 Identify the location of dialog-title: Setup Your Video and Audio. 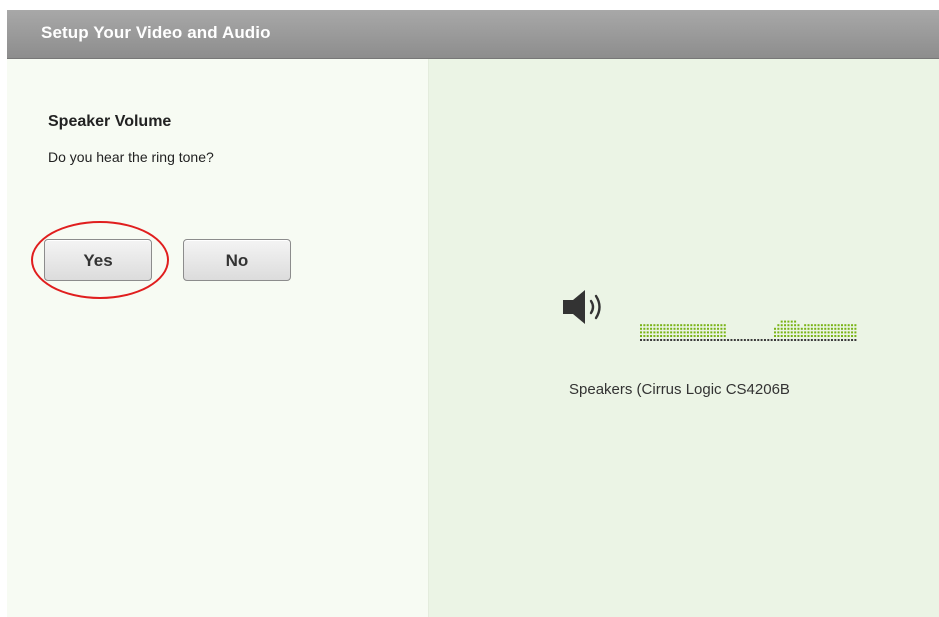
(156, 32).